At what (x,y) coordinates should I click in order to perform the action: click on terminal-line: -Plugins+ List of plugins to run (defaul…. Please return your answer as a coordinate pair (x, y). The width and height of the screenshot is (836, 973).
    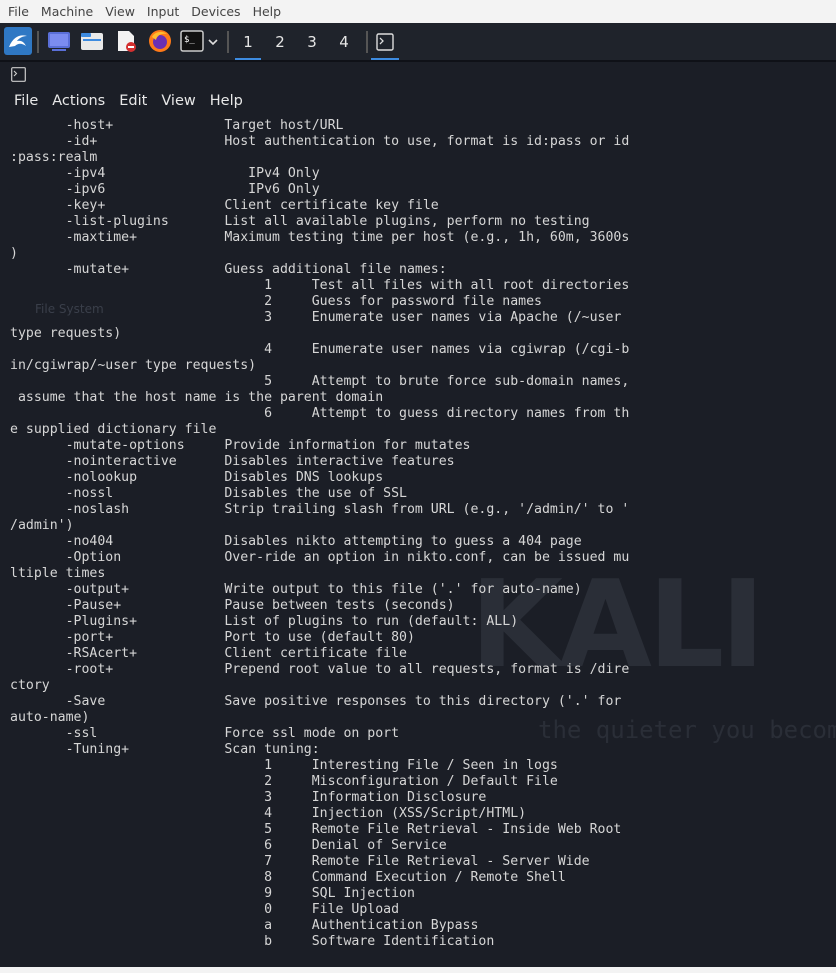
    Looking at the image, I should click on (264, 621).